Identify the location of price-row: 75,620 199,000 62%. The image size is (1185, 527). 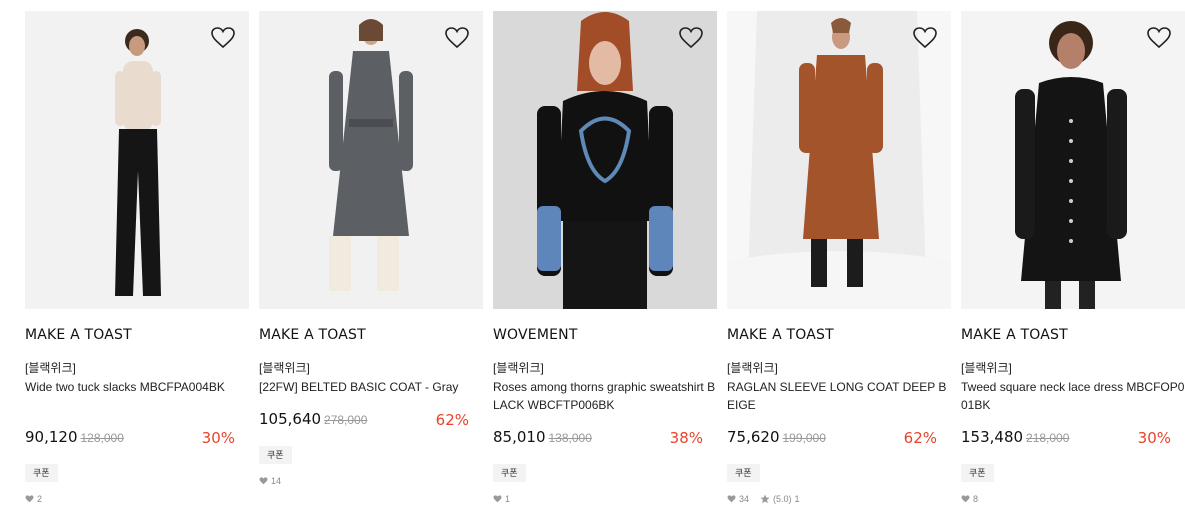
(839, 439).